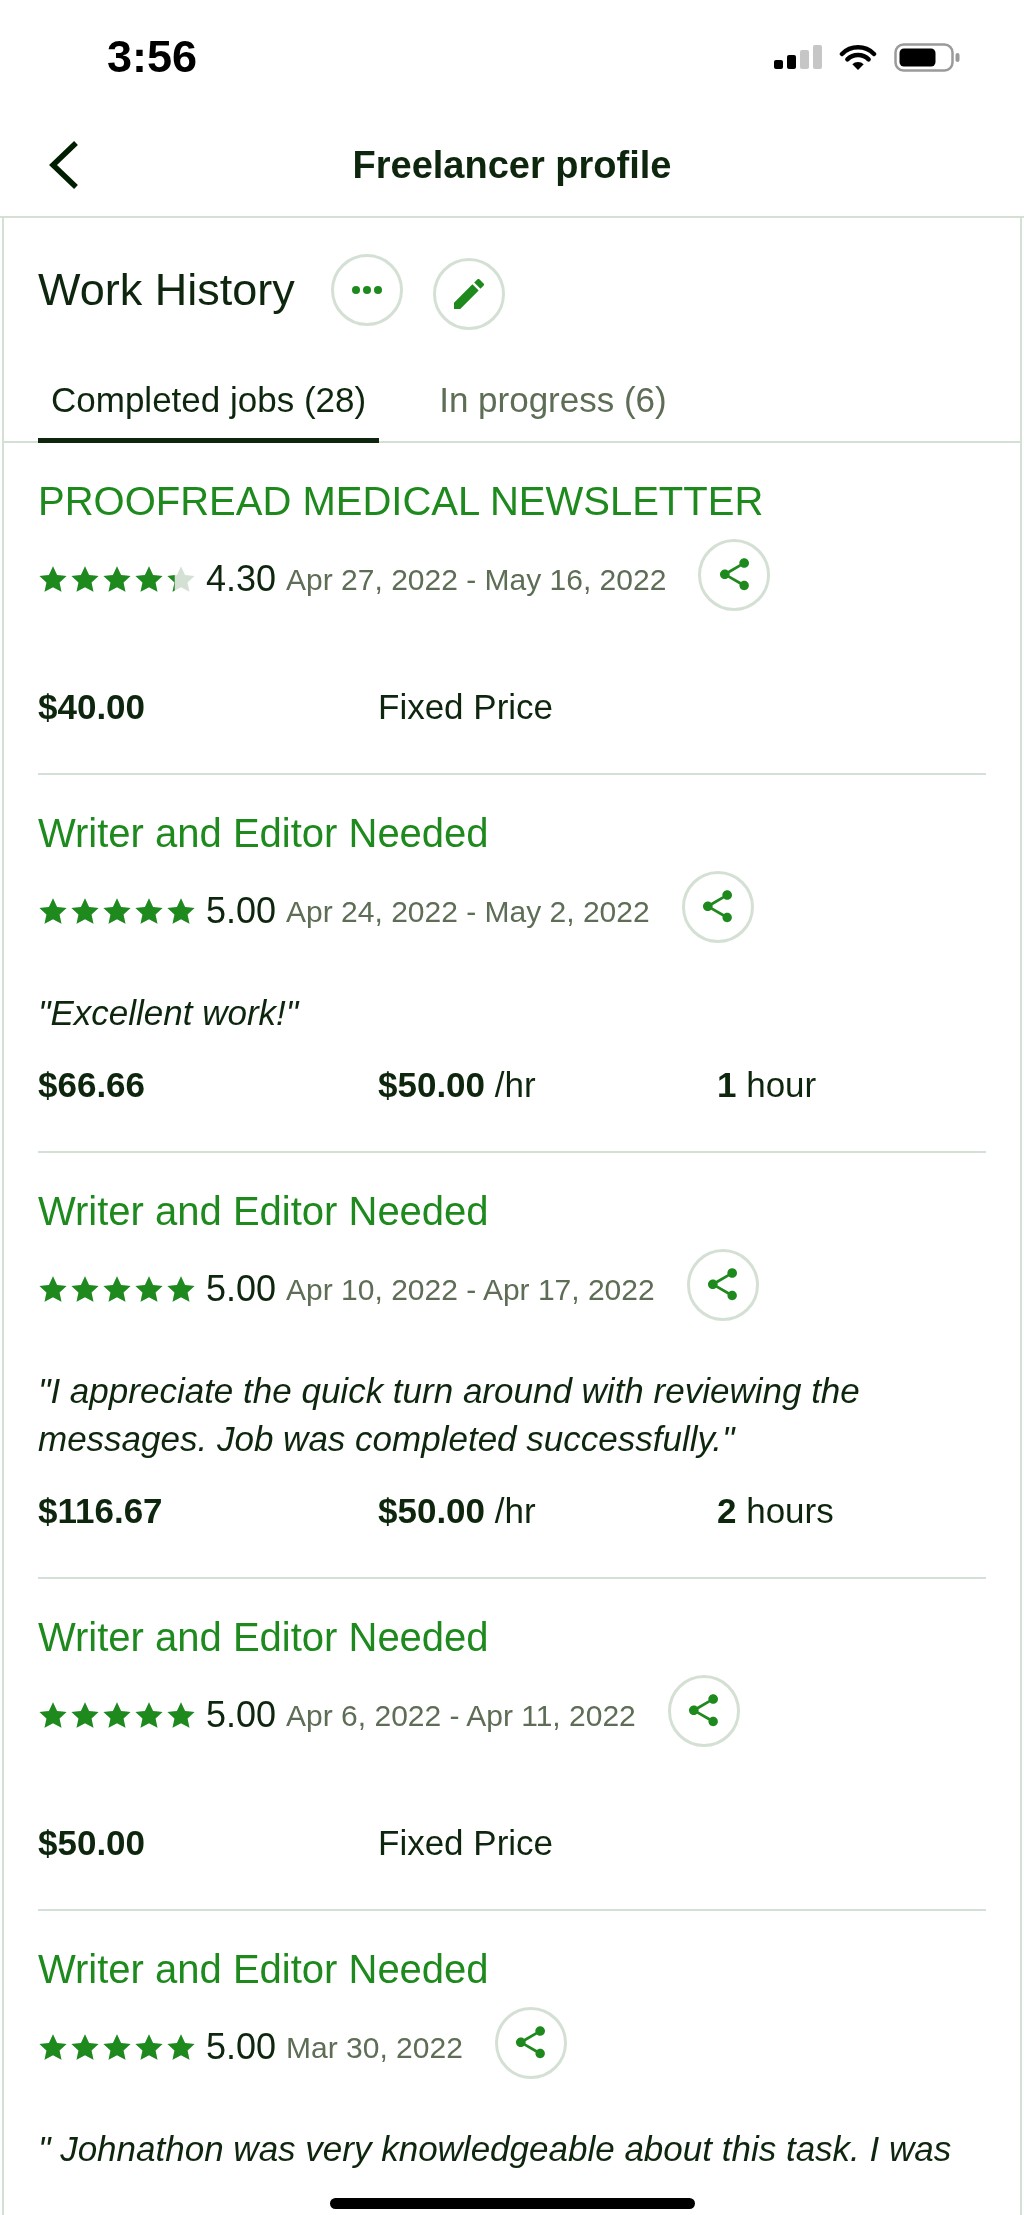 The width and height of the screenshot is (1024, 2215). I want to click on feedback-quote: "I appreciate the quick turn around with reviewing the messages. Job was completed successfully.", so click(449, 1415).